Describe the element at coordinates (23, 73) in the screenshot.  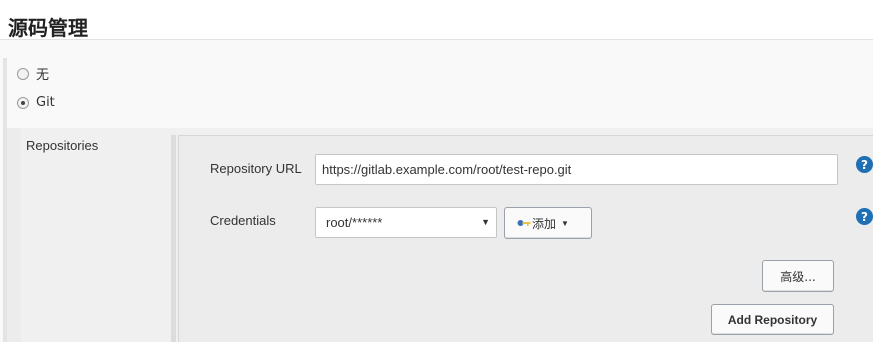
I see `radio-none` at that location.